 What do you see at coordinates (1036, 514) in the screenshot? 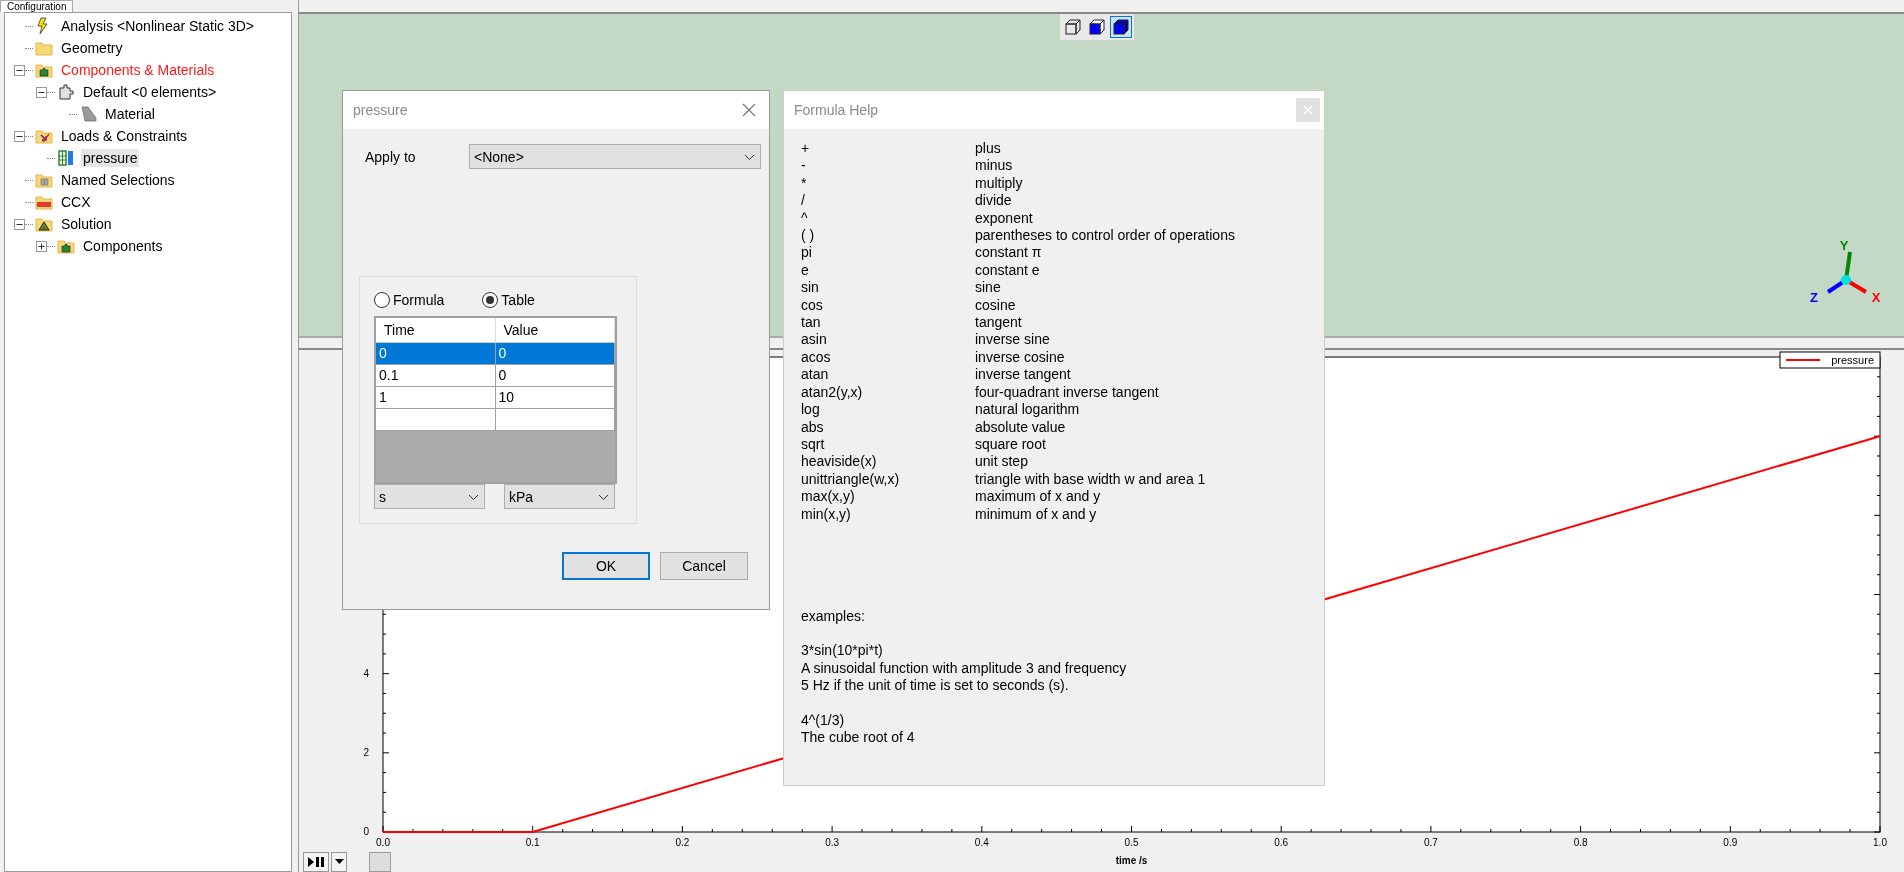
I see `description-text: minimum of x and y` at bounding box center [1036, 514].